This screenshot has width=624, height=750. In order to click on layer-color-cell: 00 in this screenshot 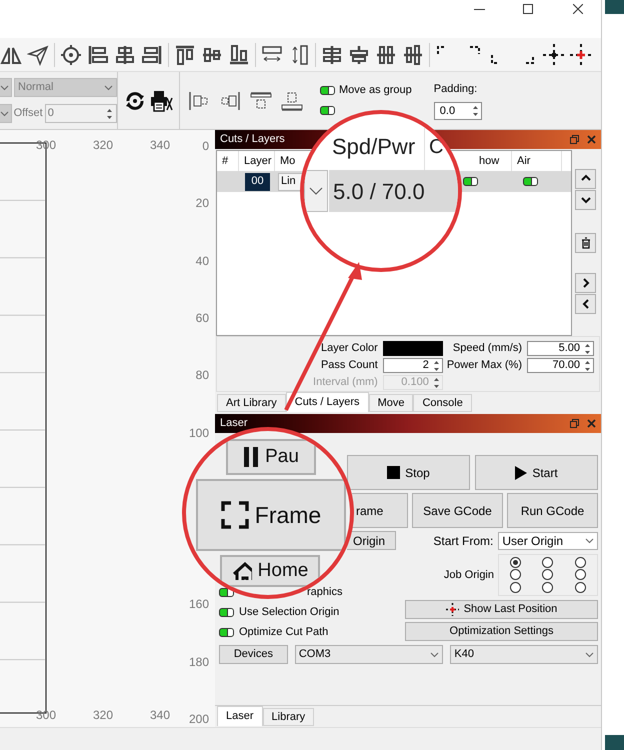, I will do `click(257, 181)`.